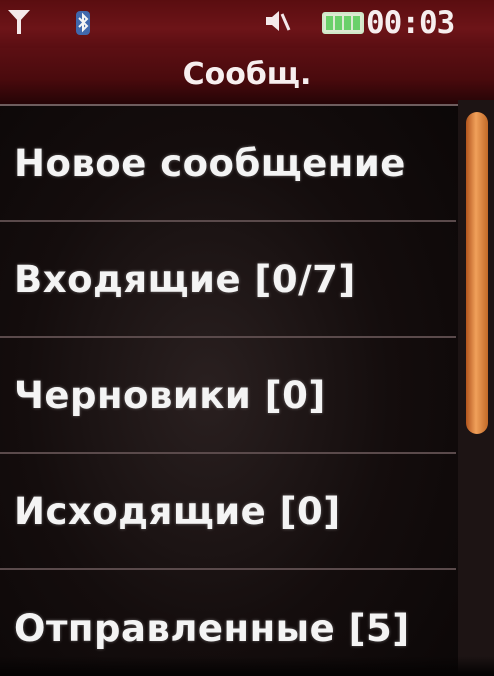 The width and height of the screenshot is (494, 676). Describe the element at coordinates (278, 21) in the screenshot. I see `silent-mode-icon` at that location.